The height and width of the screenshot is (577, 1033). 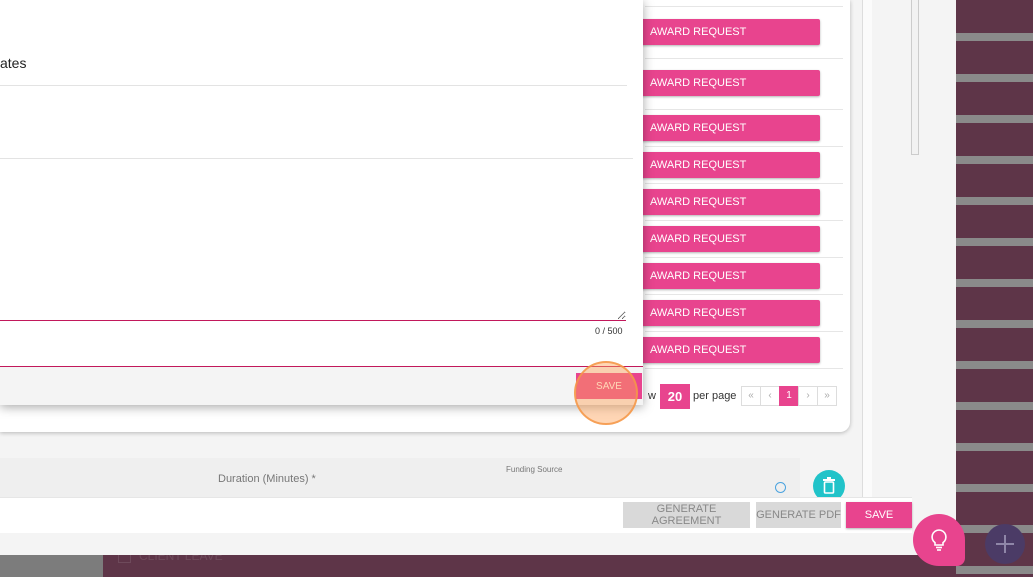 What do you see at coordinates (994, 288) in the screenshot?
I see `background-list` at bounding box center [994, 288].